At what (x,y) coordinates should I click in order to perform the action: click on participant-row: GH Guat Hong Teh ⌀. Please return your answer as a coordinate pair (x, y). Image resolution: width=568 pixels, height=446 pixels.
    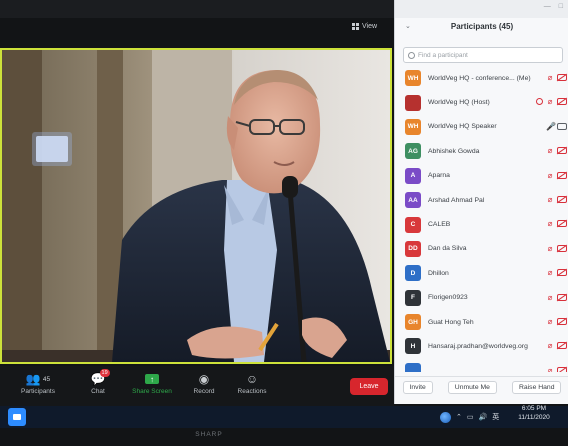
    Looking at the image, I should click on (481, 322).